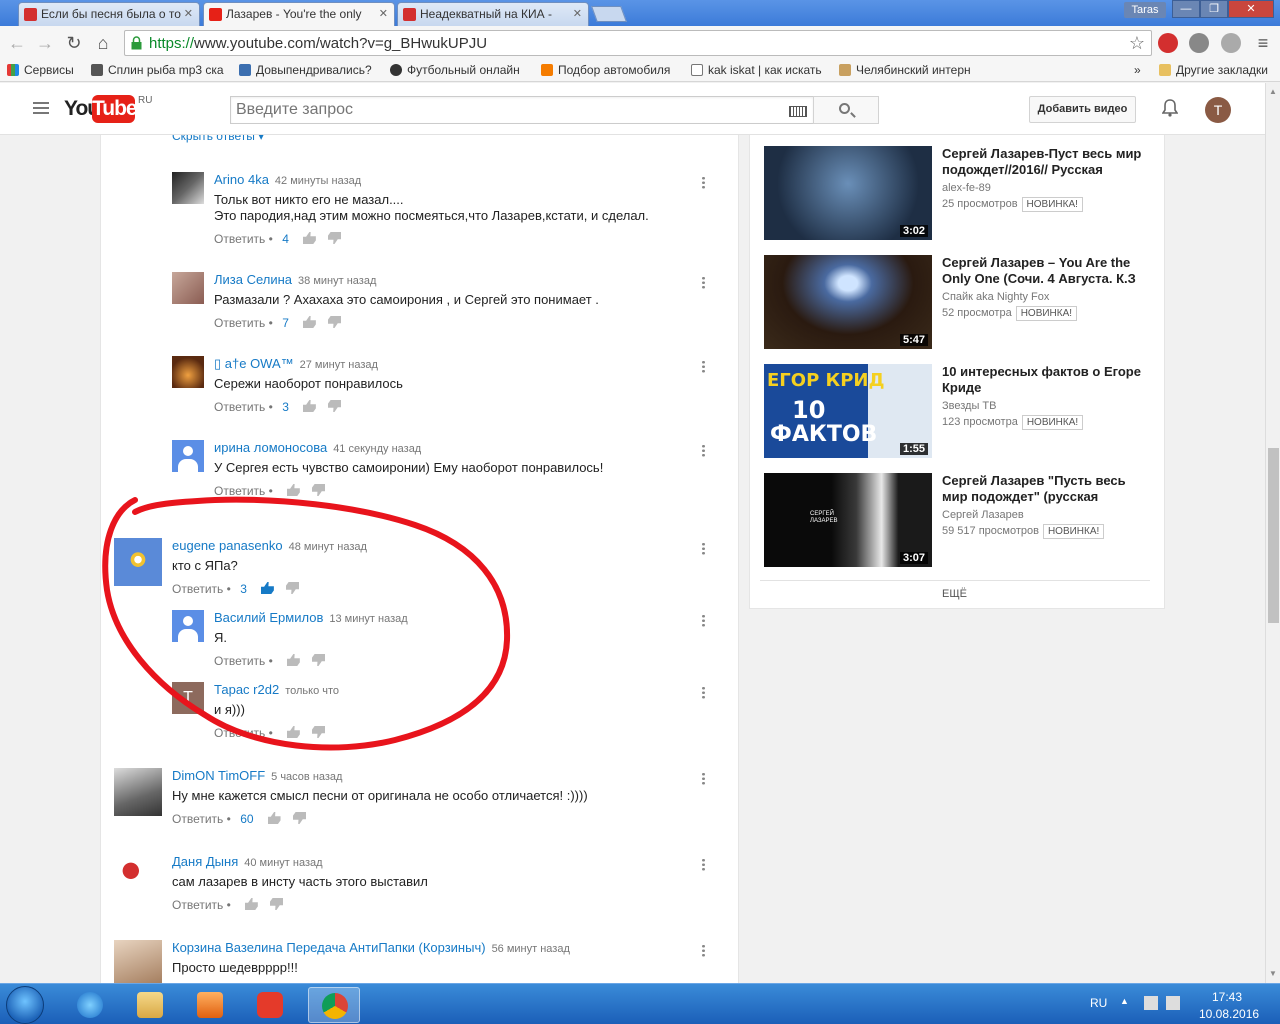  Describe the element at coordinates (188, 456) in the screenshot. I see `default-avatar-icon` at that location.